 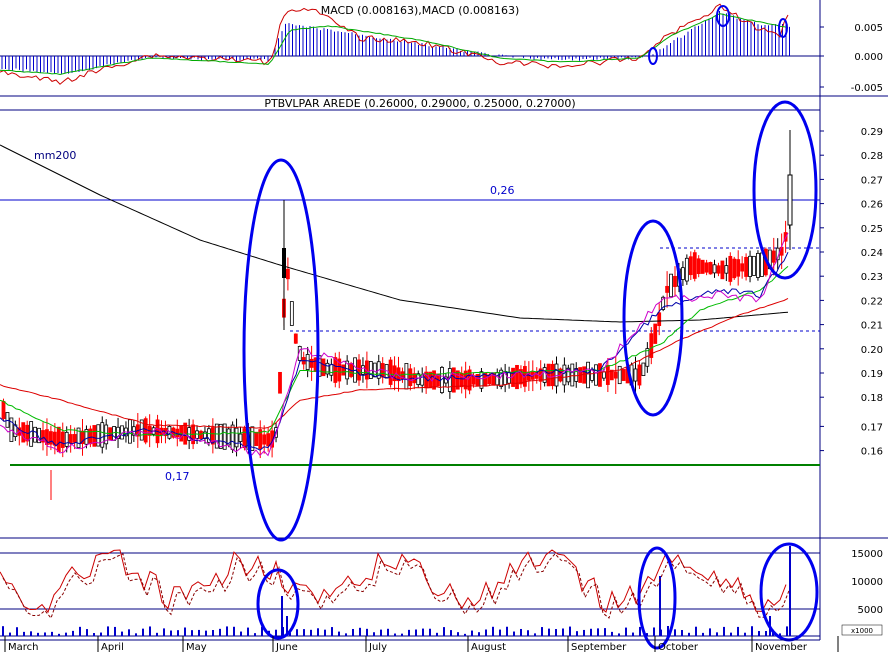 I want to click on price-tick-label: 0.22, so click(x=872, y=301).